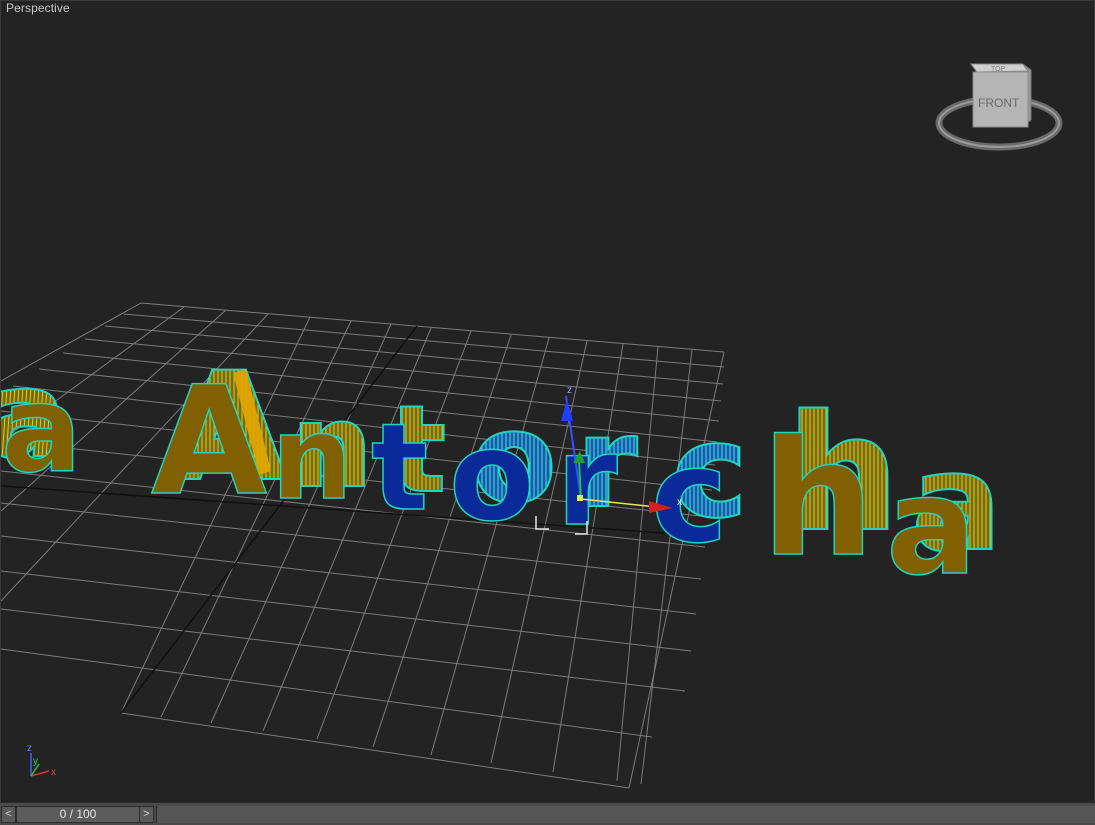  What do you see at coordinates (146, 814) in the screenshot?
I see `next-frame-button: >` at bounding box center [146, 814].